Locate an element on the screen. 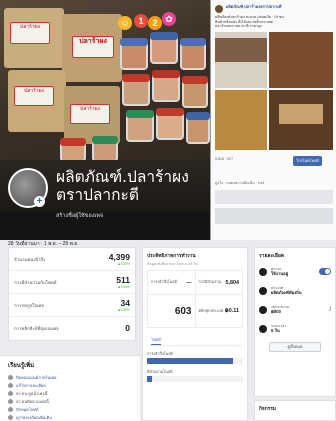 Image resolution: width=336 pixels, height=421 pixels. info-icon is located at coordinates (10, 377).